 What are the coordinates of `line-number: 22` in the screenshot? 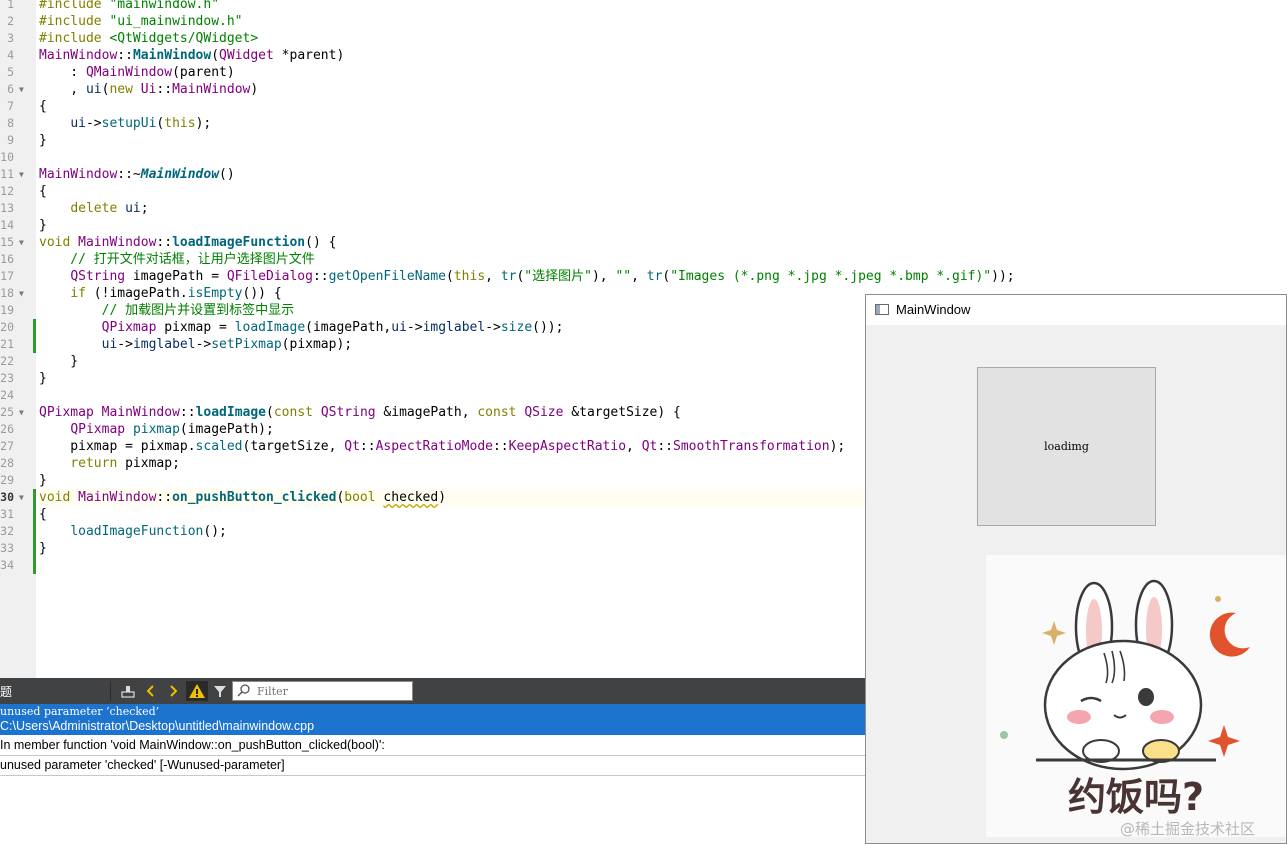 It's located at (7, 361).